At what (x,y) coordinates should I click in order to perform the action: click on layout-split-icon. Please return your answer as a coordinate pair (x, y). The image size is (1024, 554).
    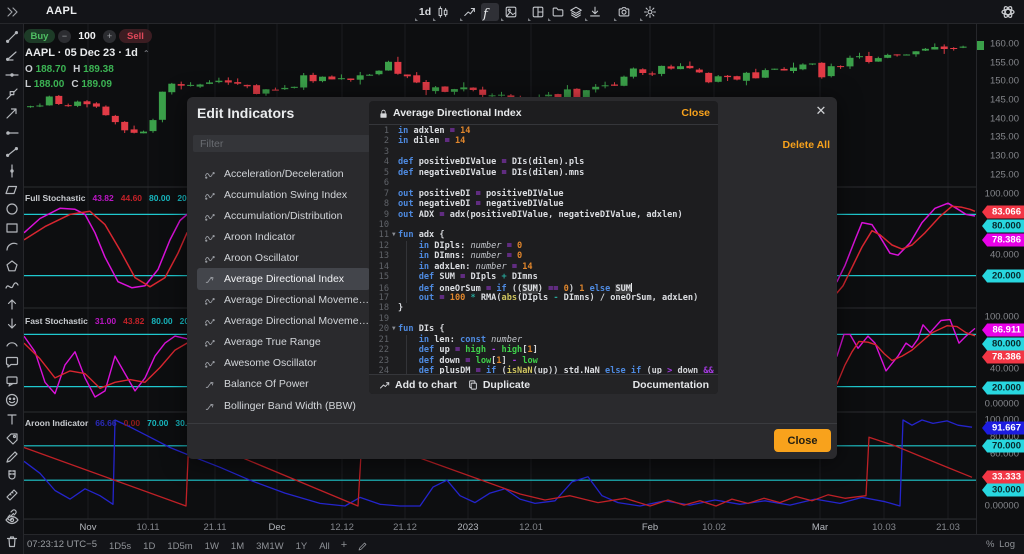
    Looking at the image, I should click on (537, 12).